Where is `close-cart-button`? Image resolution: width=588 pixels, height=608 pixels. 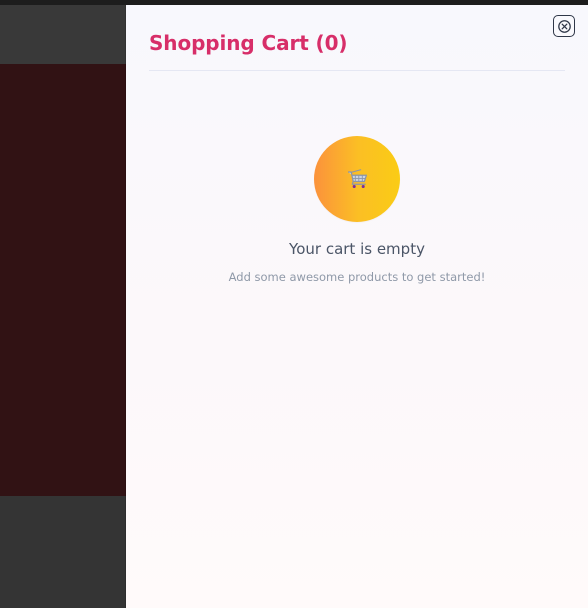 close-cart-button is located at coordinates (564, 26).